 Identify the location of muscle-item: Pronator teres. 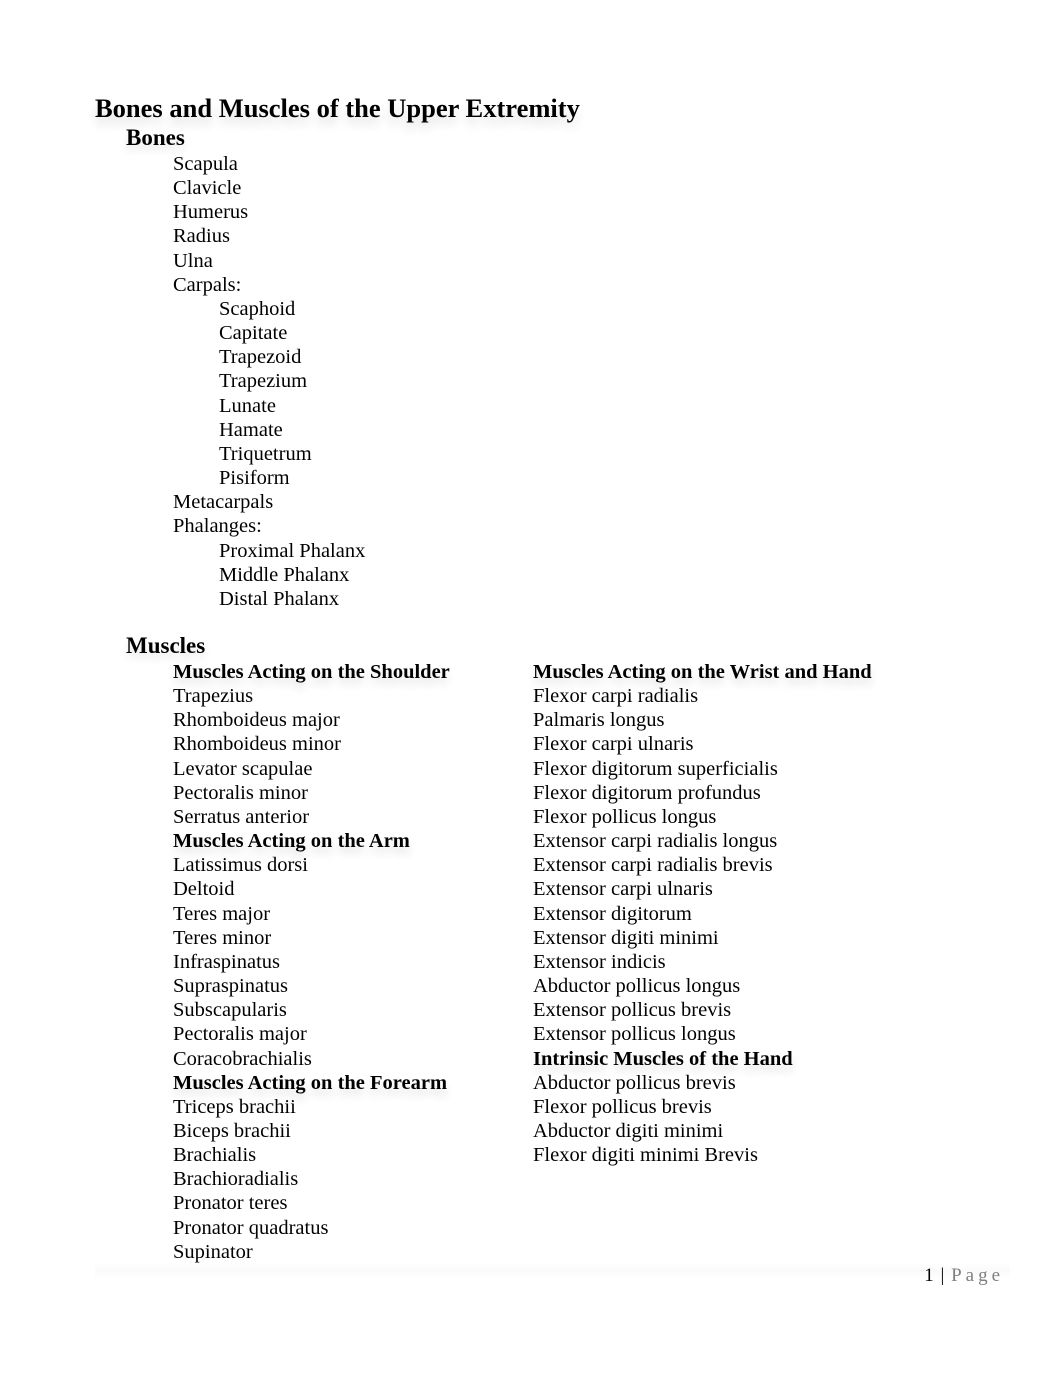
(230, 1203).